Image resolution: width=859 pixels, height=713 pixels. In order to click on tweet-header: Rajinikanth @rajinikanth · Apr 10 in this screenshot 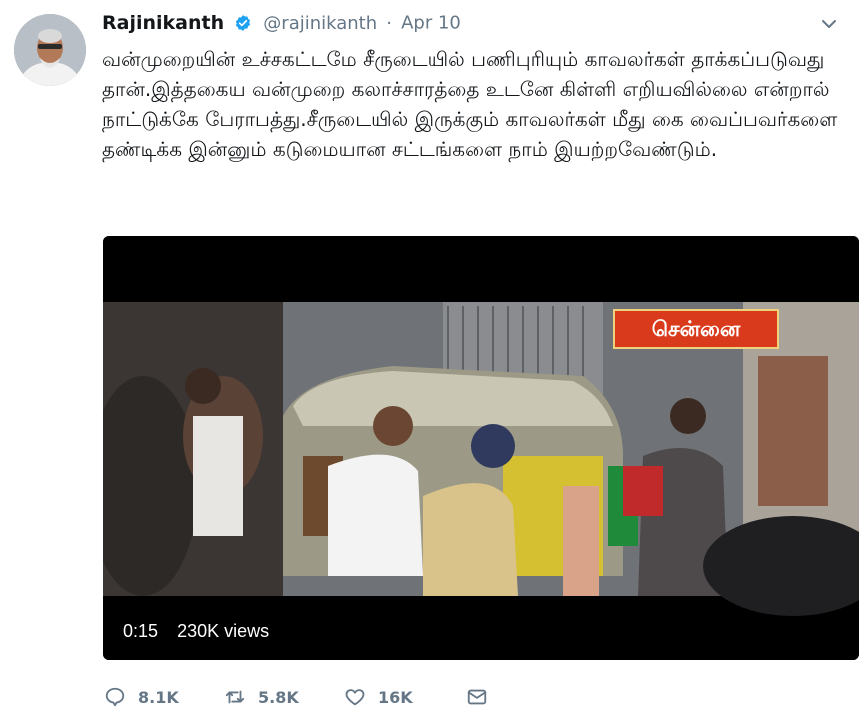, I will do `click(470, 26)`.